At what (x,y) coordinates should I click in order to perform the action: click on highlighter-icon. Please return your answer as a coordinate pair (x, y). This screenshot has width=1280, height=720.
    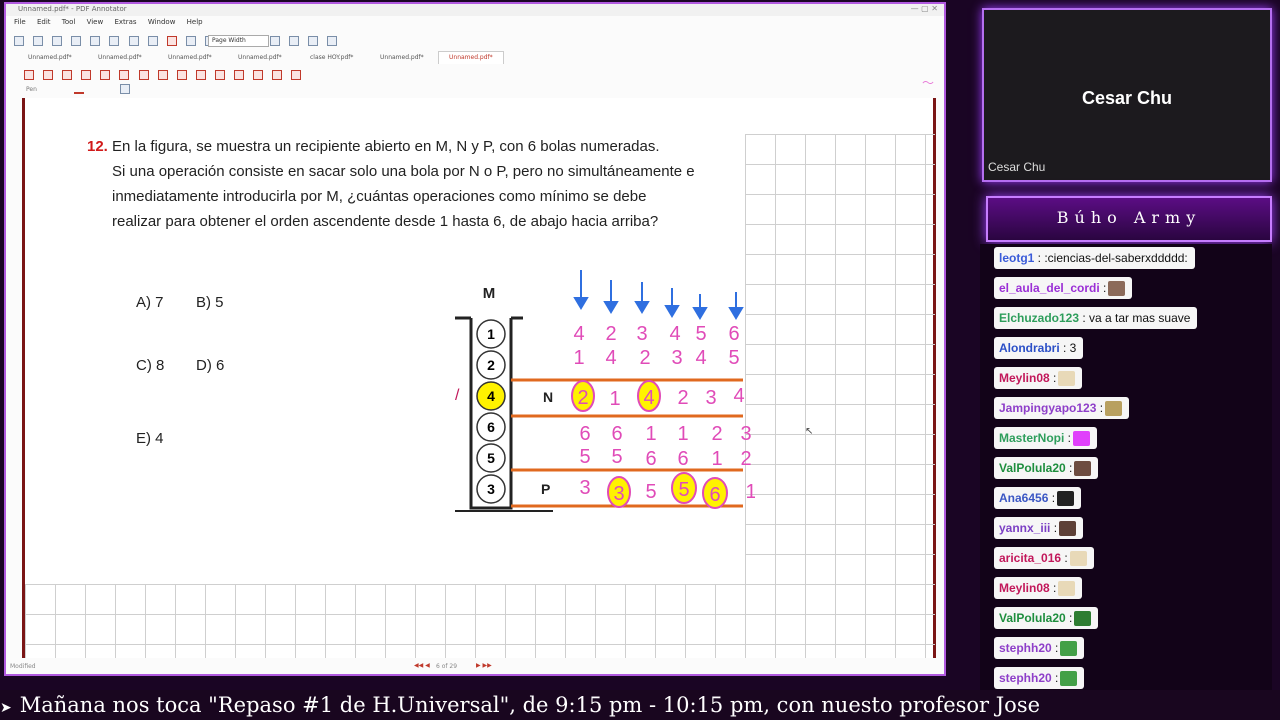
    Looking at the image, I should click on (105, 75).